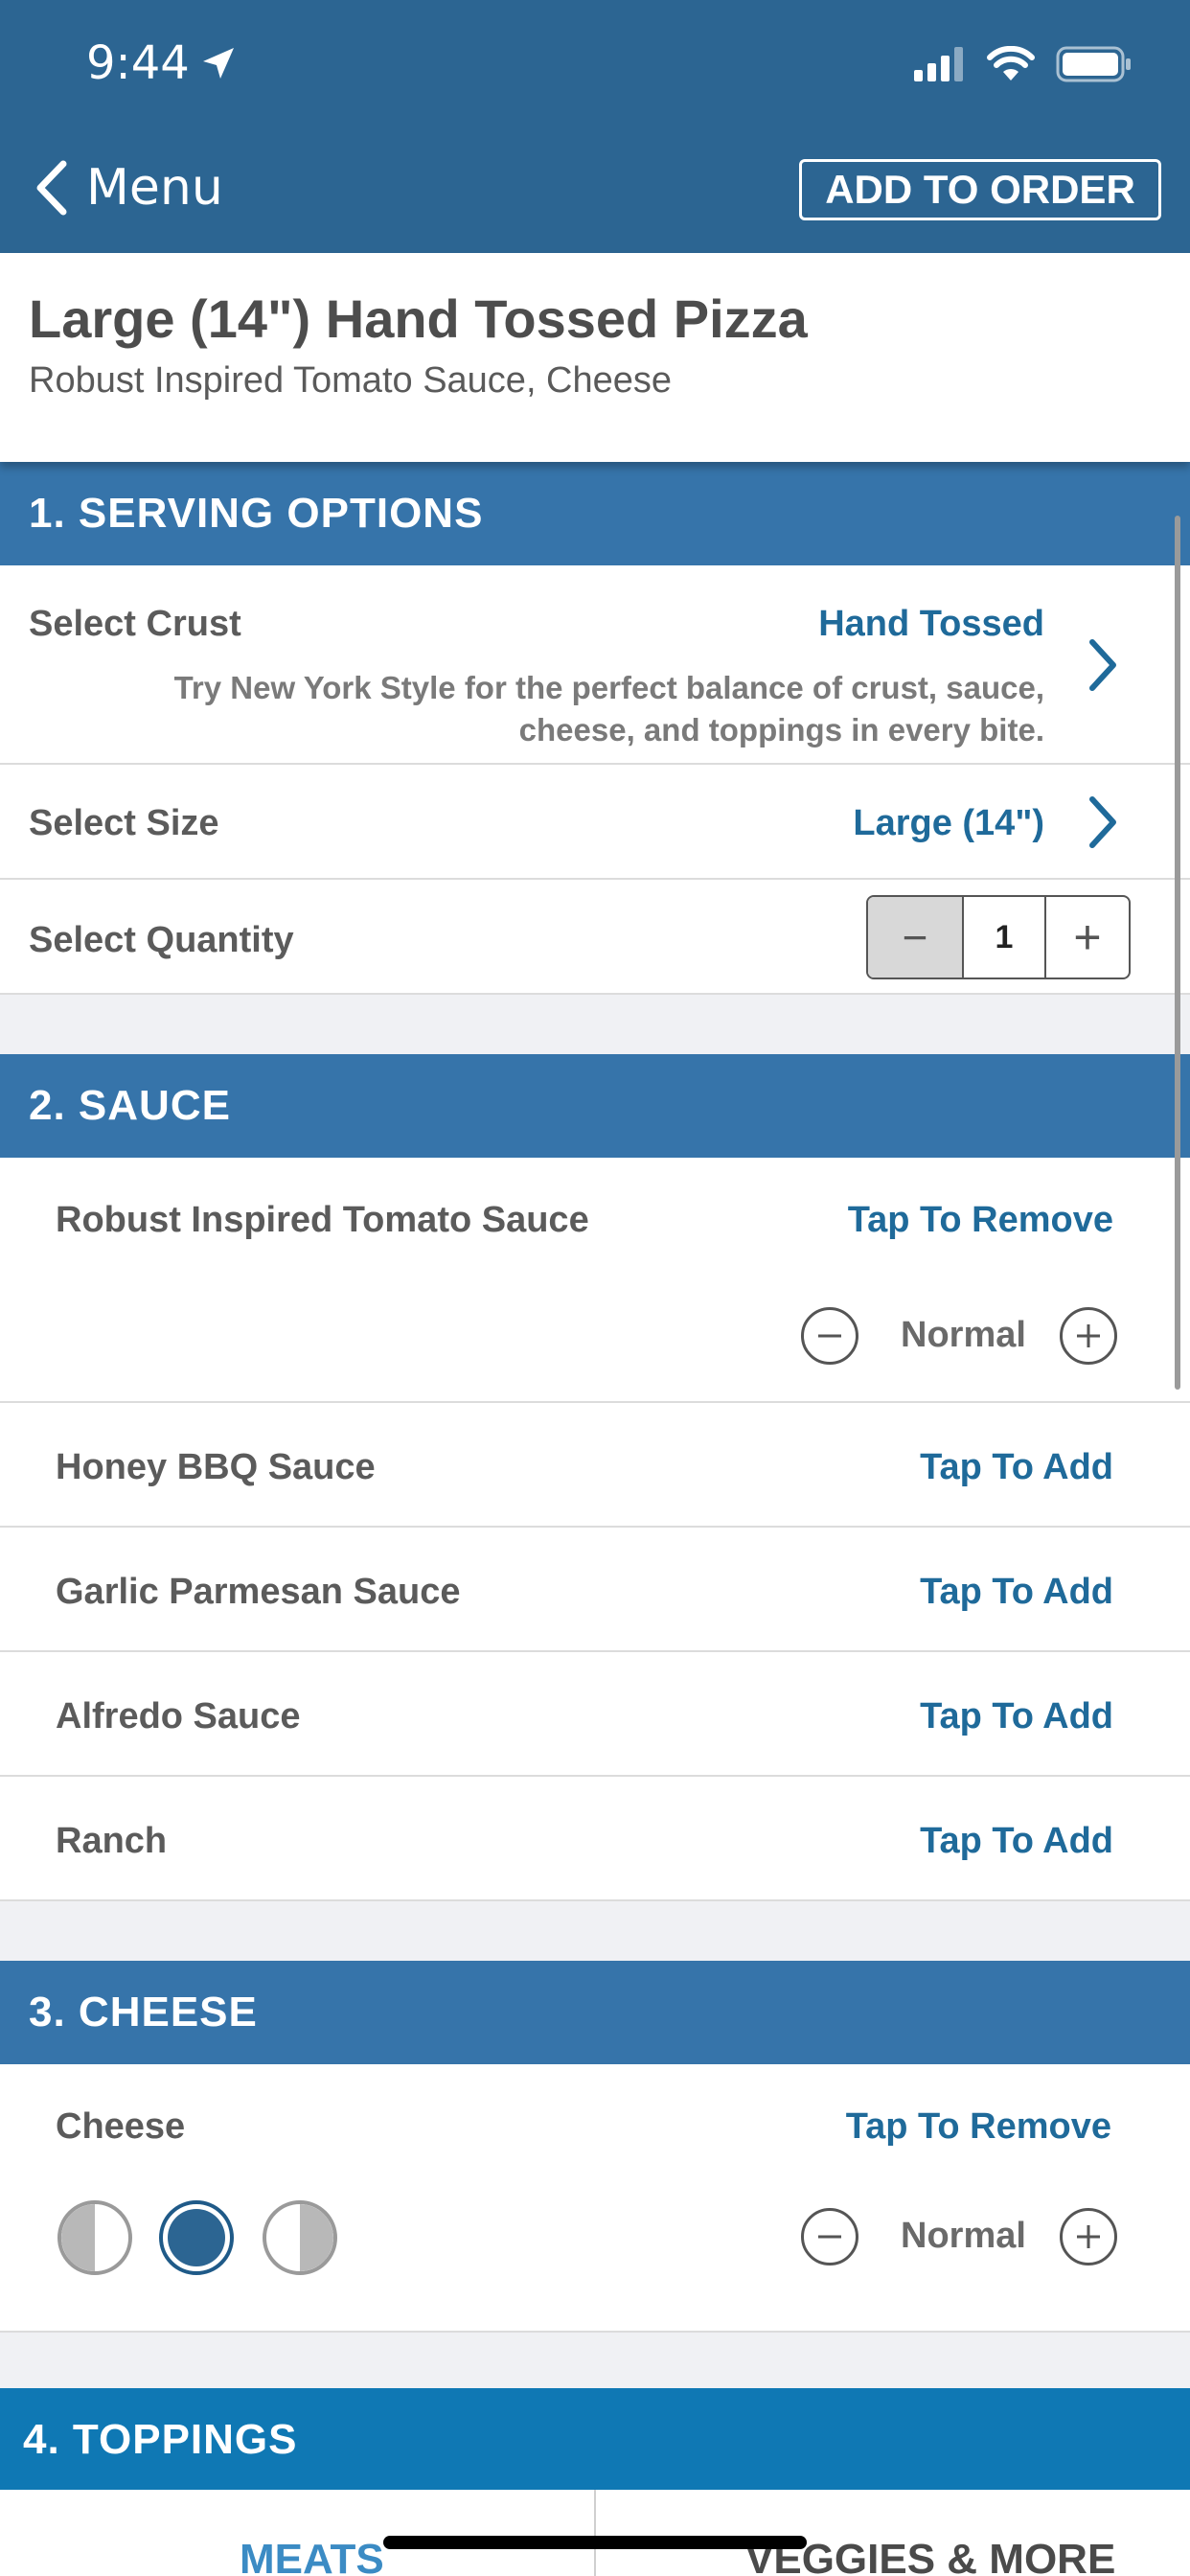 This screenshot has width=1190, height=2576. What do you see at coordinates (1094, 64) in the screenshot?
I see `battery-icon` at bounding box center [1094, 64].